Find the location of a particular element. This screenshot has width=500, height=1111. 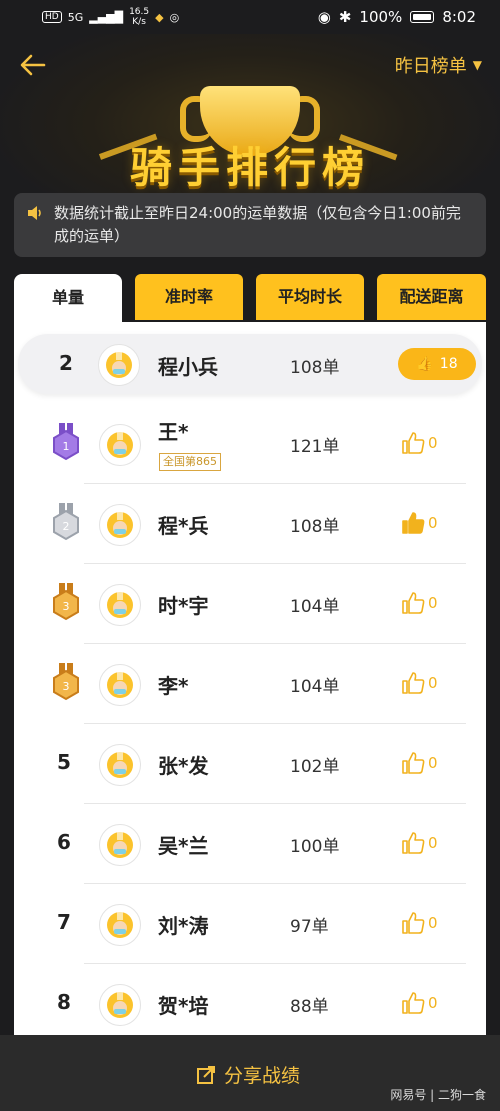

order-count: 97单 is located at coordinates (309, 927).